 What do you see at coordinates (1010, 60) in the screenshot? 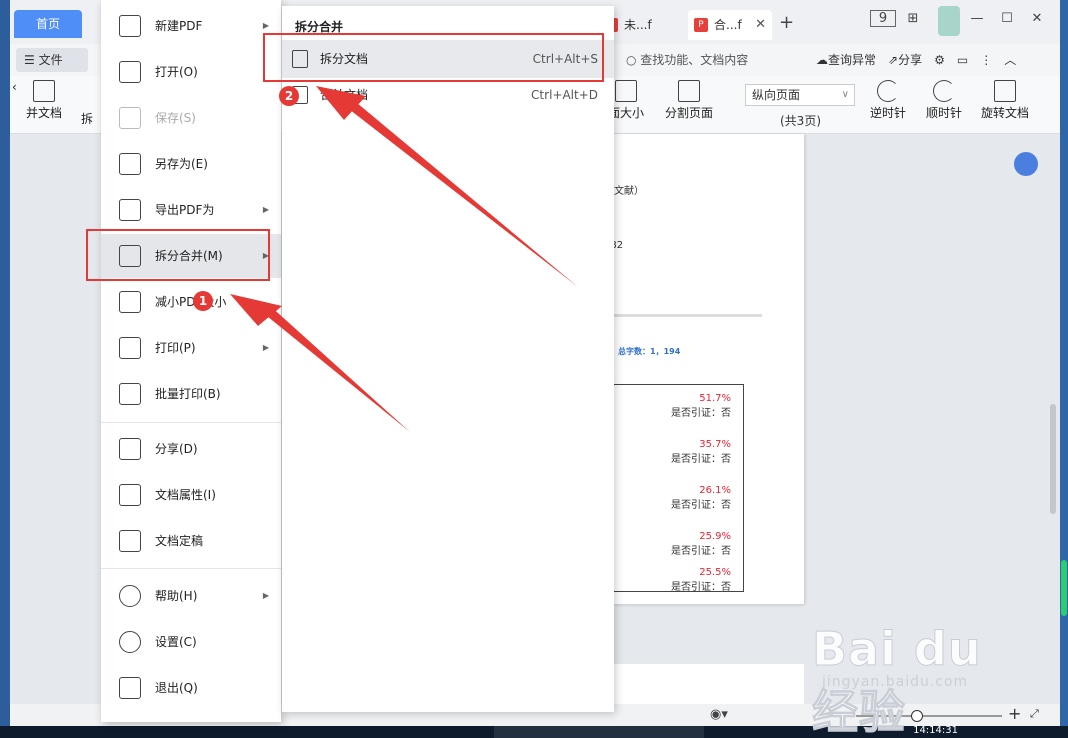
I see `chevron-up-icon: ︿` at bounding box center [1010, 60].